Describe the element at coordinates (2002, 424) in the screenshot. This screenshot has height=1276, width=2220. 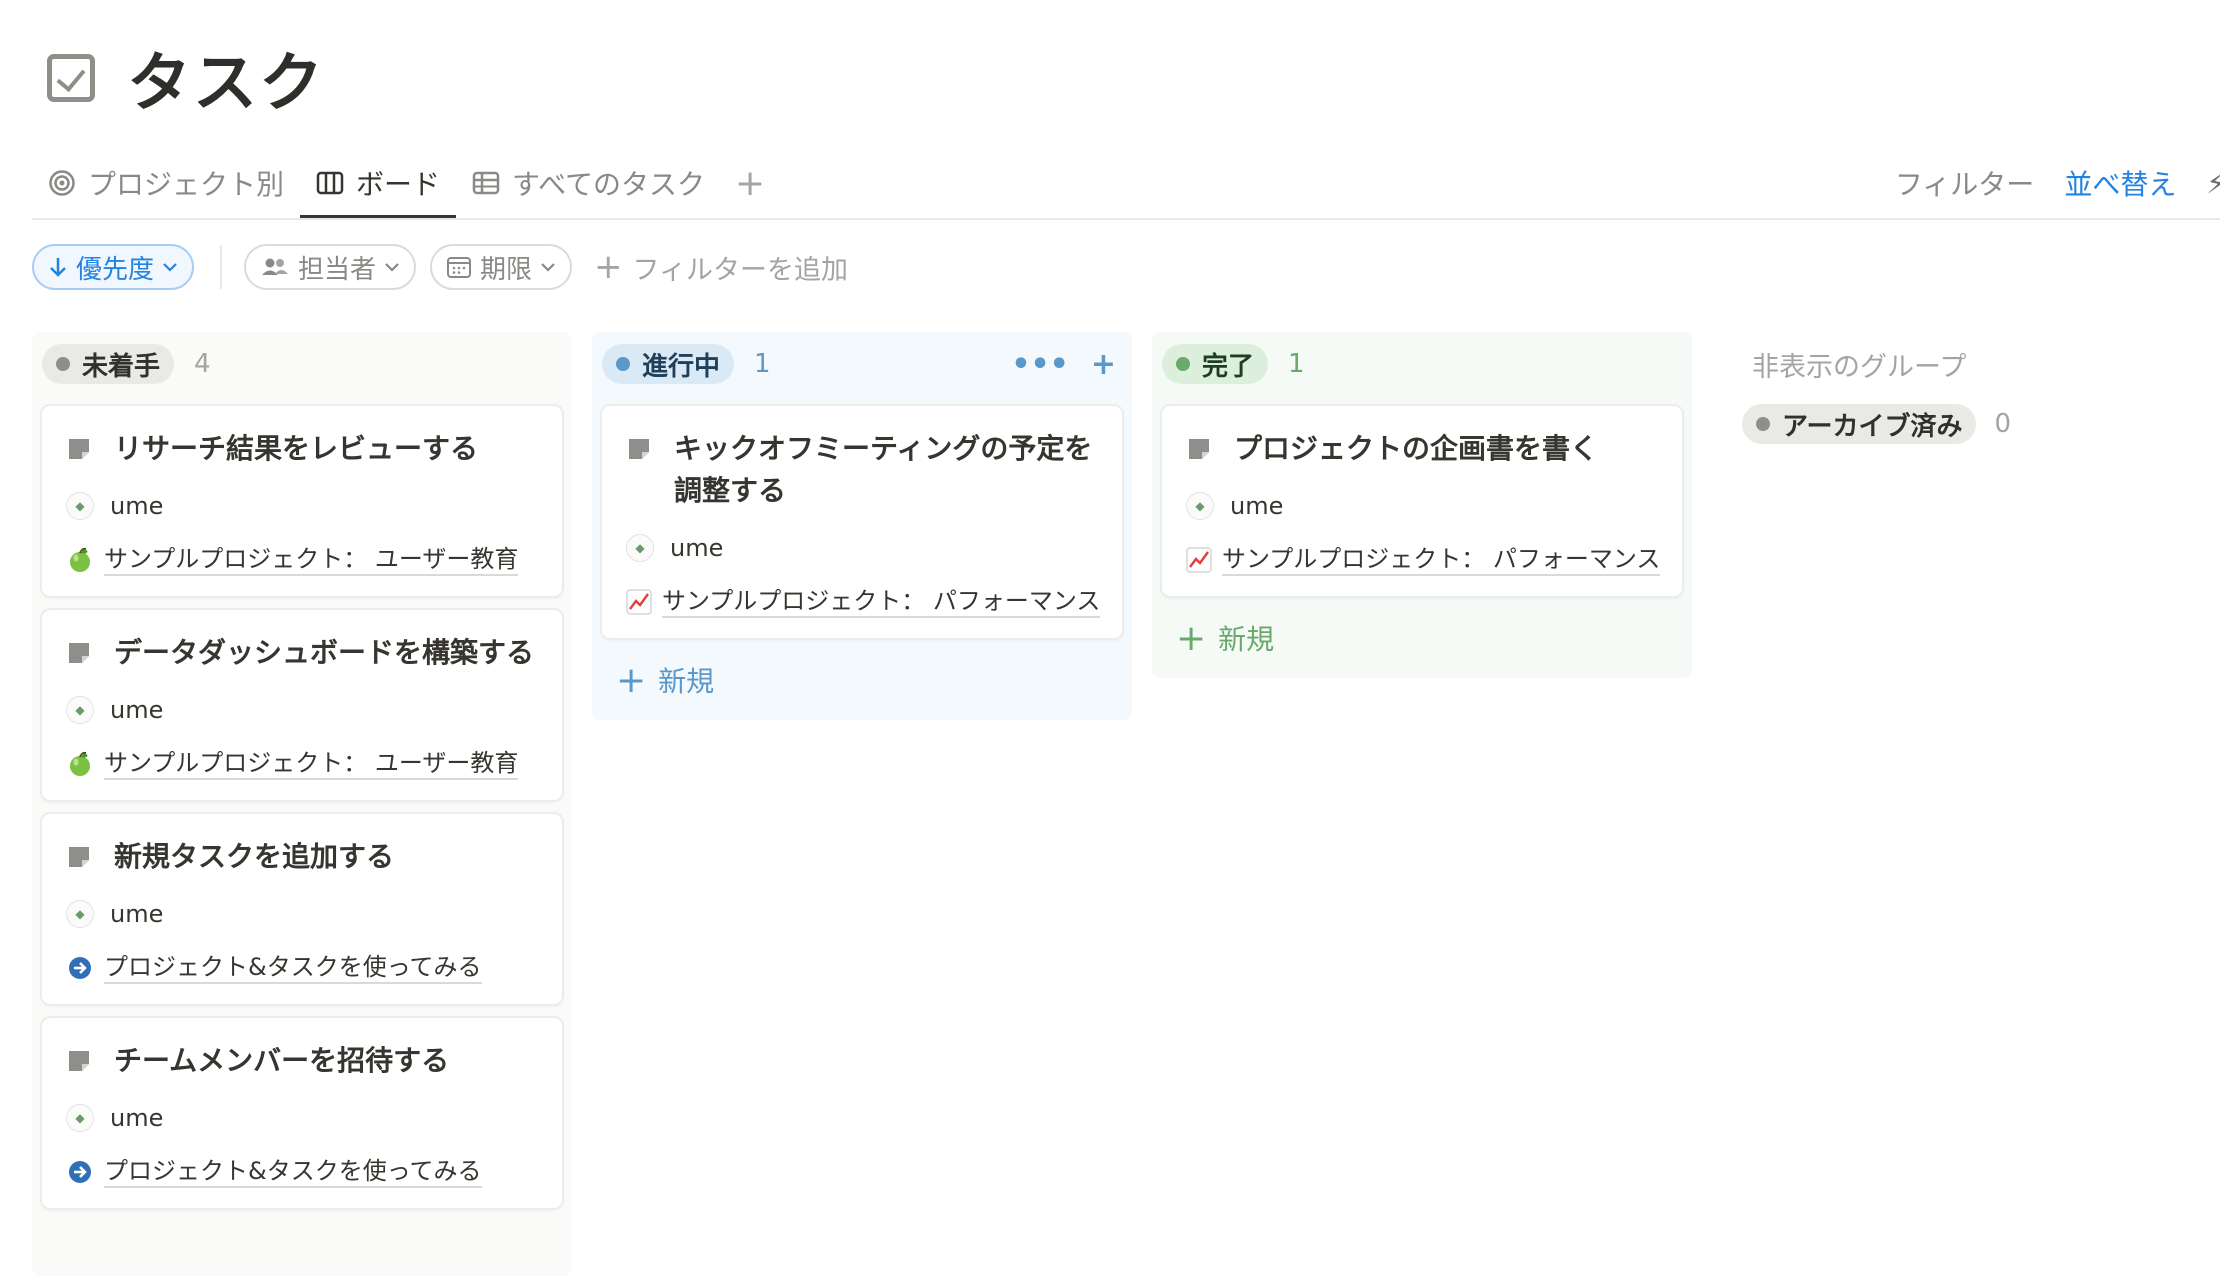
I see `hidden-group-count: 0` at that location.